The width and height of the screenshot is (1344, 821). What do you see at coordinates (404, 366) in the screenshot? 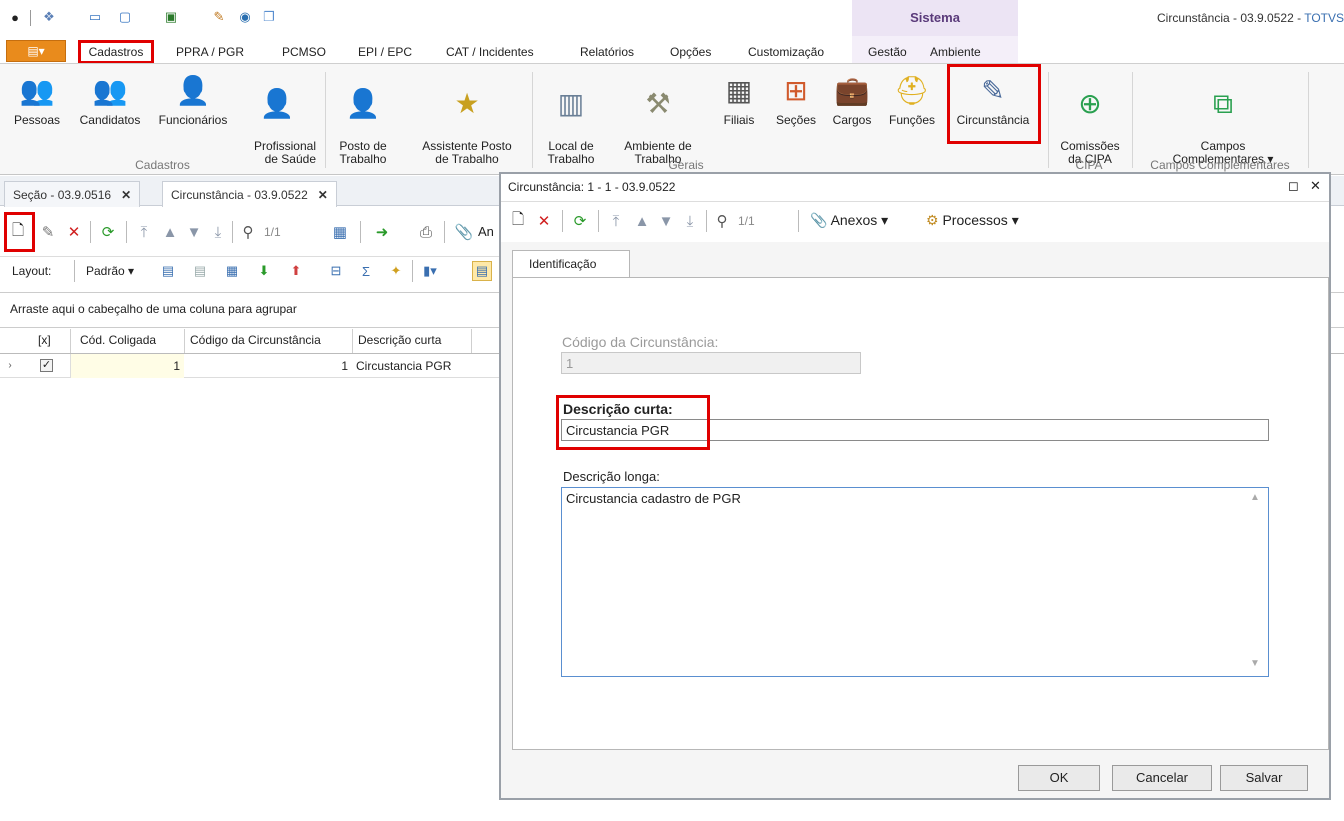
I see `cell-descricao: Circustancia PGR` at bounding box center [404, 366].